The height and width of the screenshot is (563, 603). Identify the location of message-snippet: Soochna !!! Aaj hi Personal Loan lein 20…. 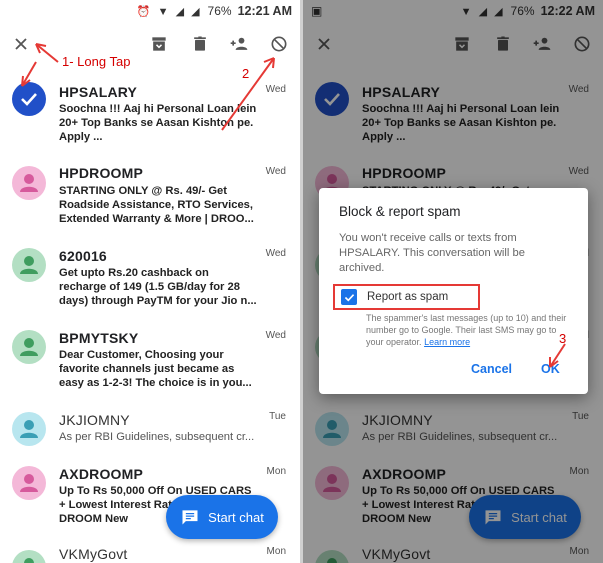
(158, 123).